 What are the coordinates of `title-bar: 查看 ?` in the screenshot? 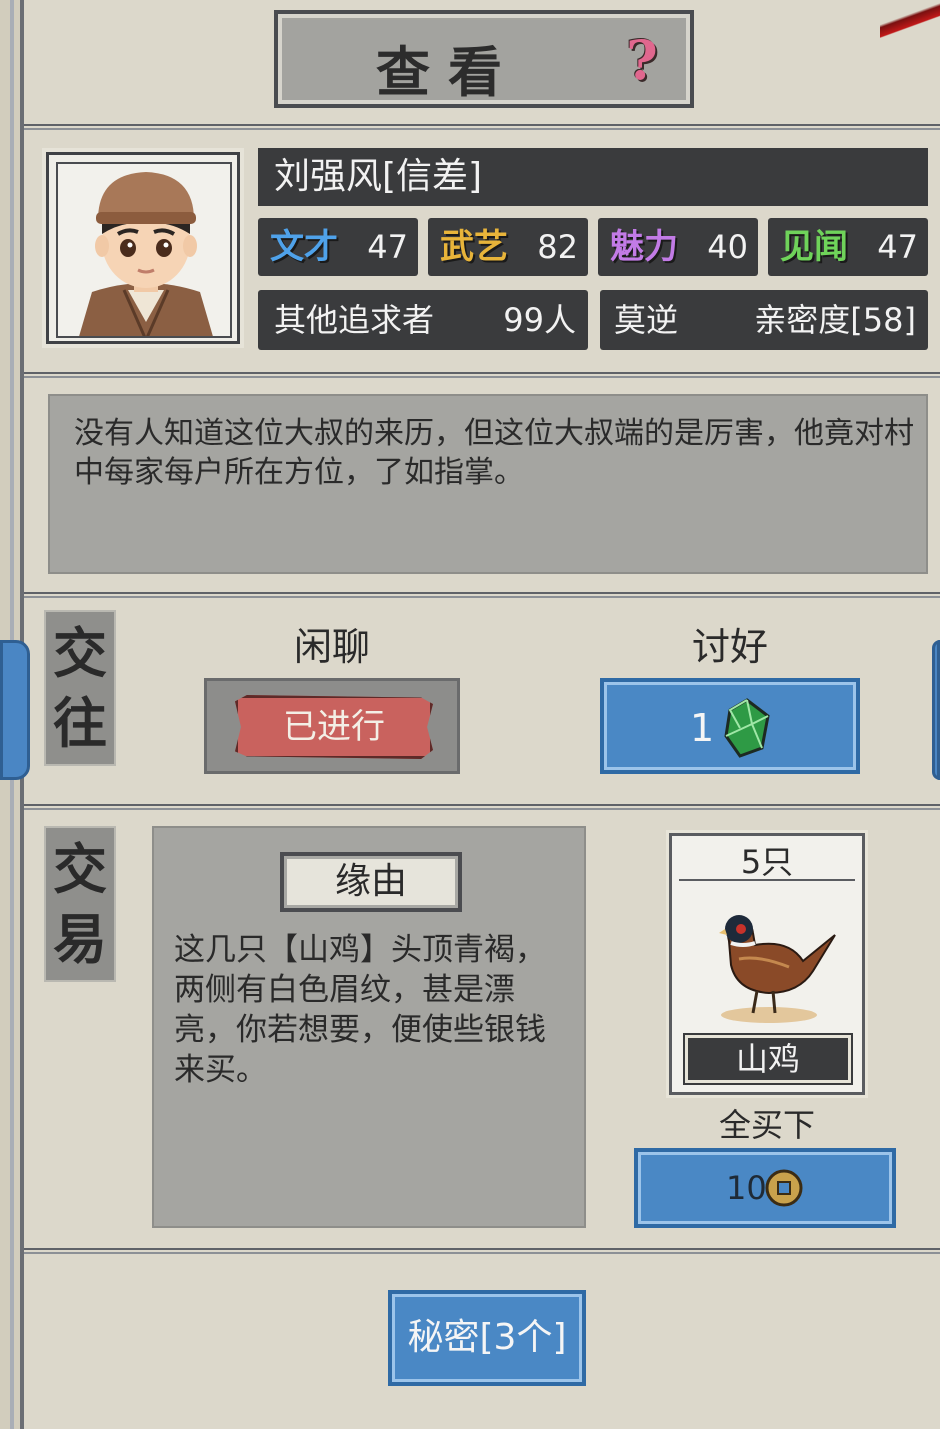 It's located at (484, 59).